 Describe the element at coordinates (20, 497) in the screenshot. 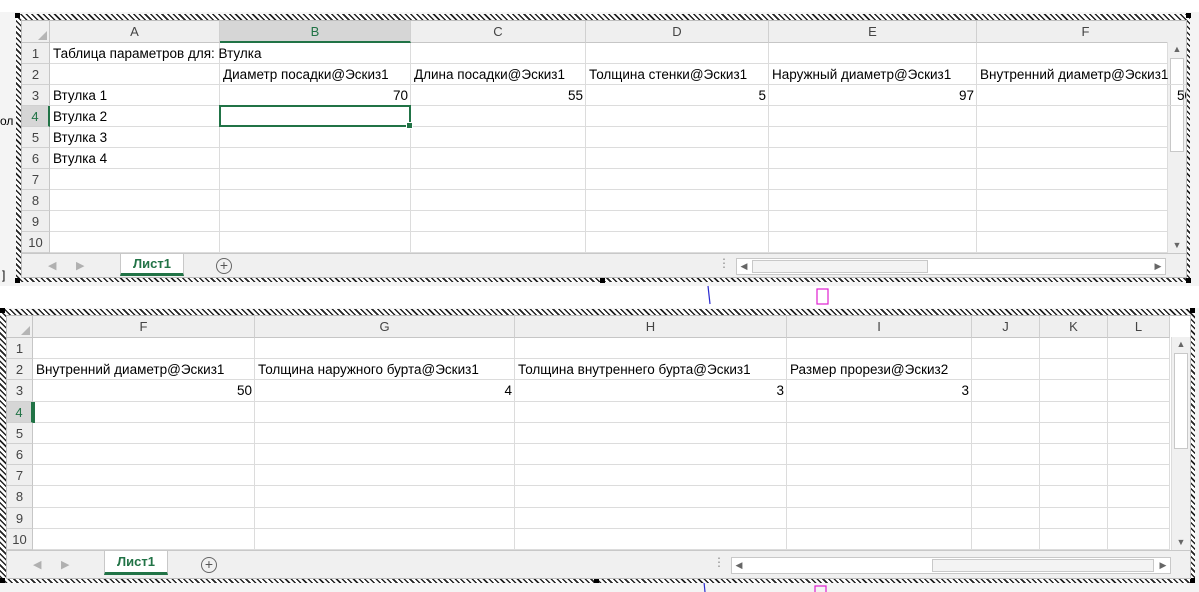

I see `bottom_sheet-row-header-8: 8` at that location.